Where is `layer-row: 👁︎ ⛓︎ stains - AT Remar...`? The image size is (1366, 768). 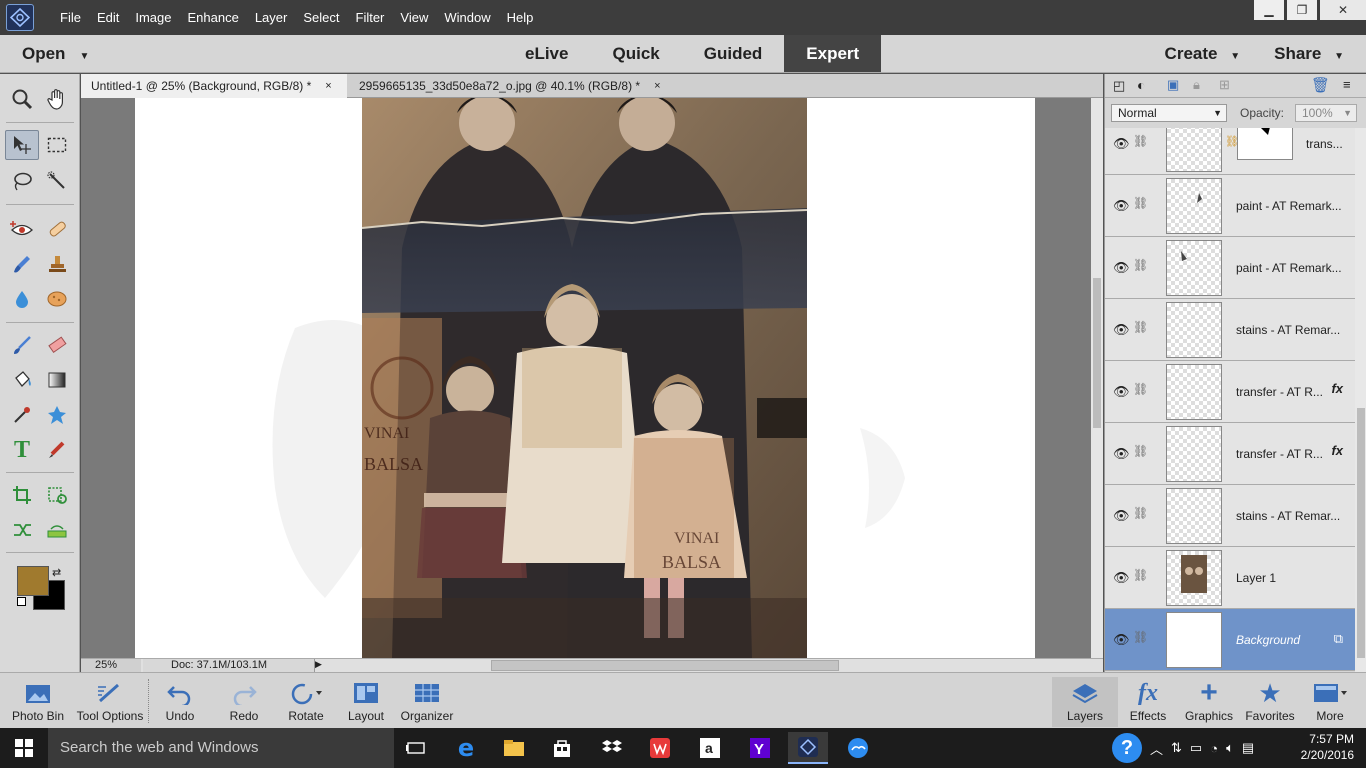 layer-row: 👁︎ ⛓︎ stains - AT Remar... is located at coordinates (1230, 516).